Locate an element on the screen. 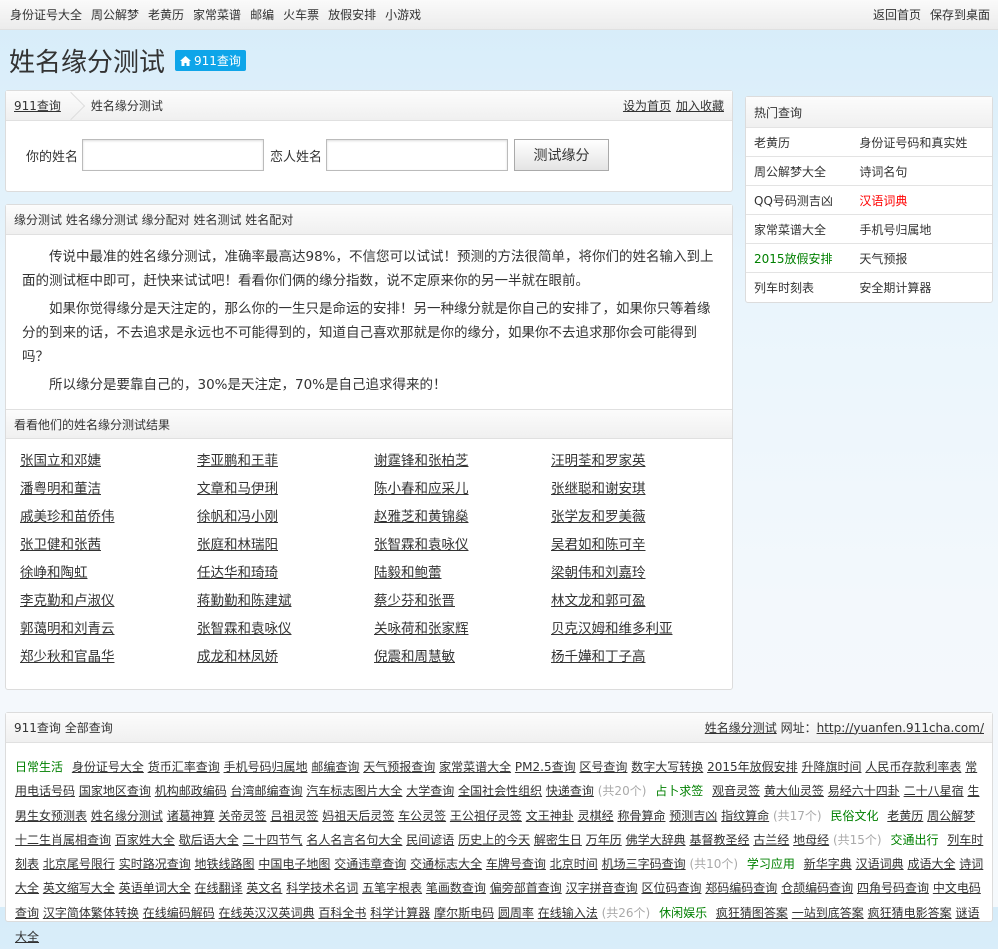 The width and height of the screenshot is (998, 949). query-link: 区号查询 is located at coordinates (603, 767).